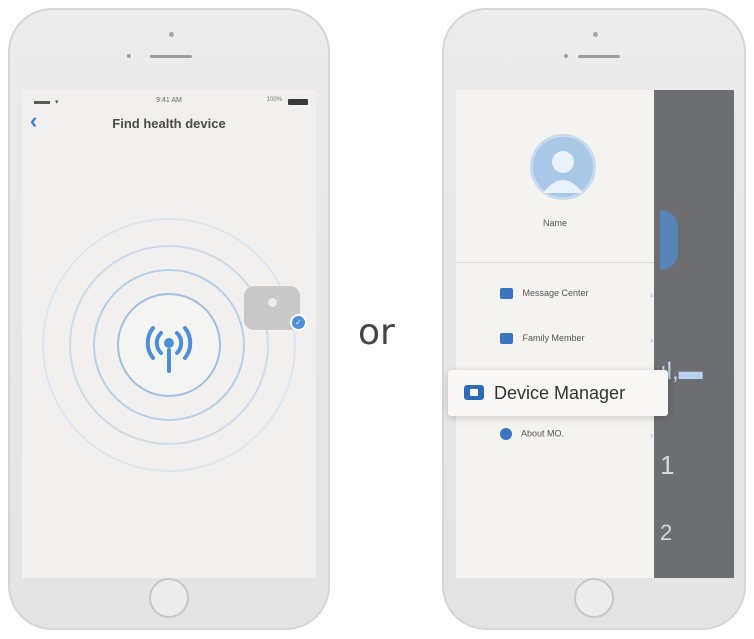 The width and height of the screenshot is (754, 639). Describe the element at coordinates (298, 322) in the screenshot. I see `check-icon: ✓` at that location.